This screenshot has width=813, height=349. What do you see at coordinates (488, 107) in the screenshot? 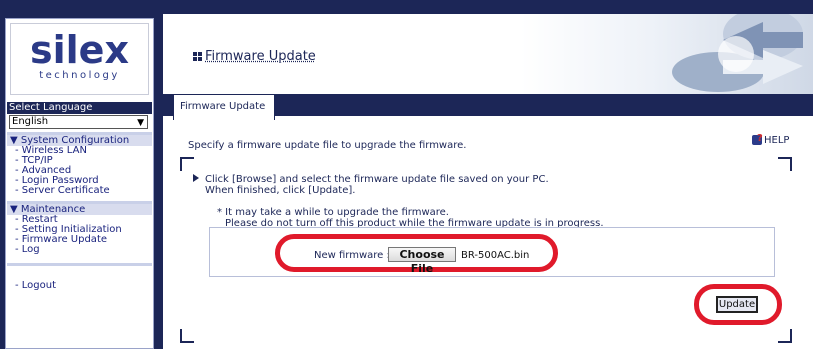
I see `tab-bar: Firmware Update` at bounding box center [488, 107].